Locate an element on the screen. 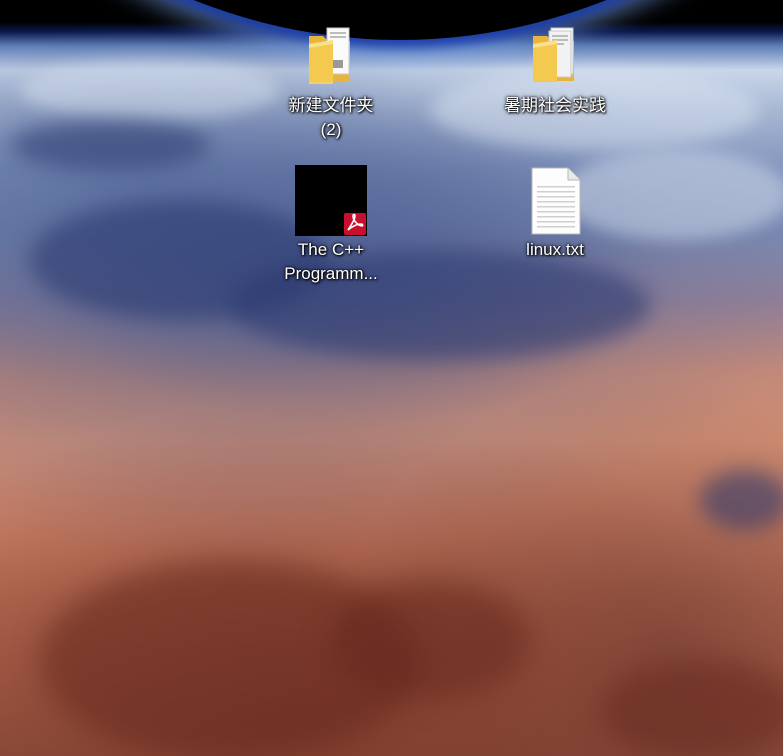 This screenshot has width=783, height=756. pdf-badge-icon is located at coordinates (355, 224).